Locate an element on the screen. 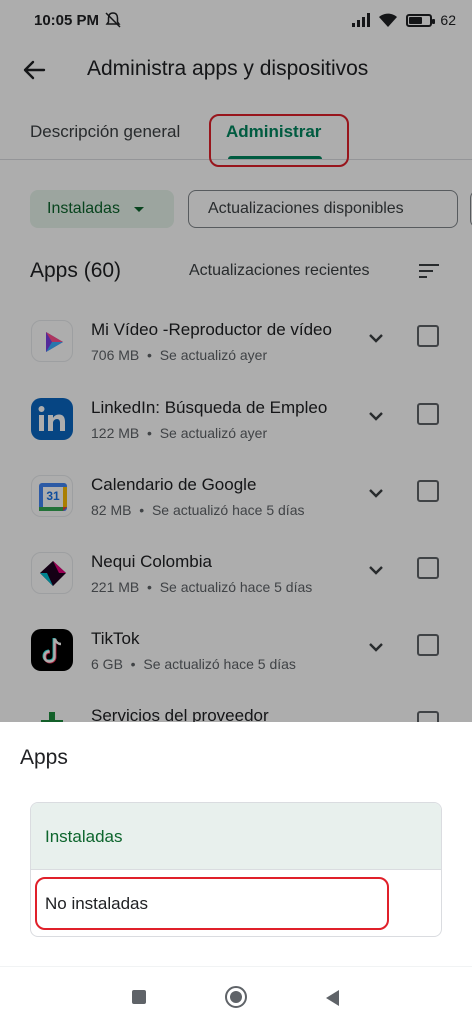  option-highlight-annotation is located at coordinates (212, 903).